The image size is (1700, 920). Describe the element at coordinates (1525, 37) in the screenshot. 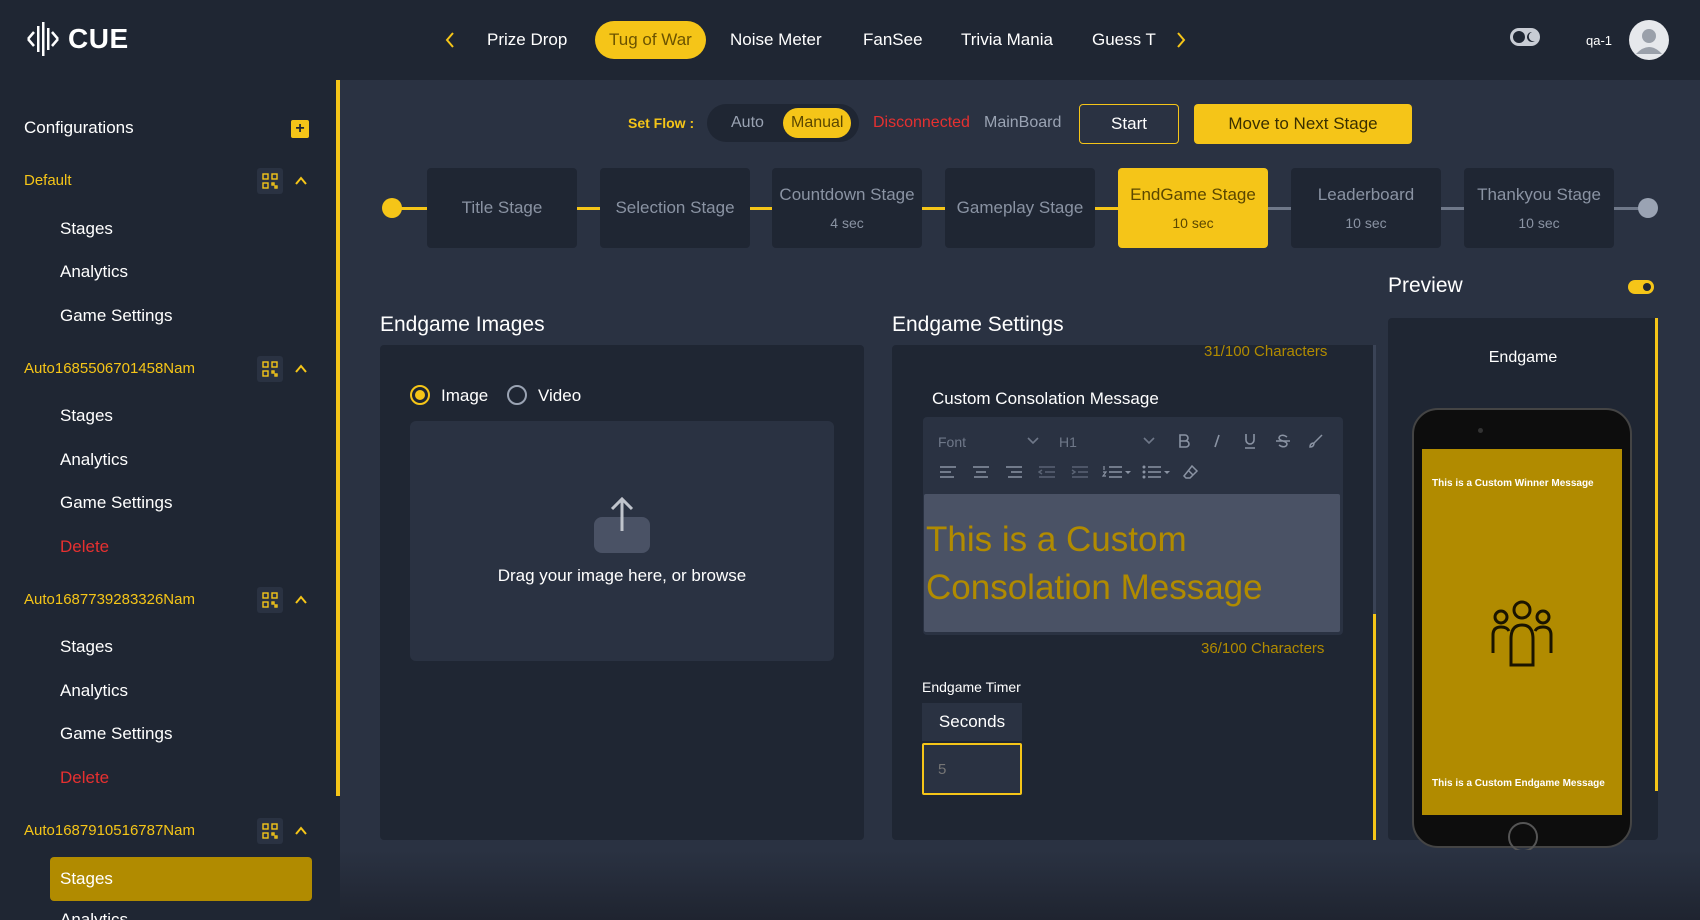

I see `moon-toggle-icon` at that location.